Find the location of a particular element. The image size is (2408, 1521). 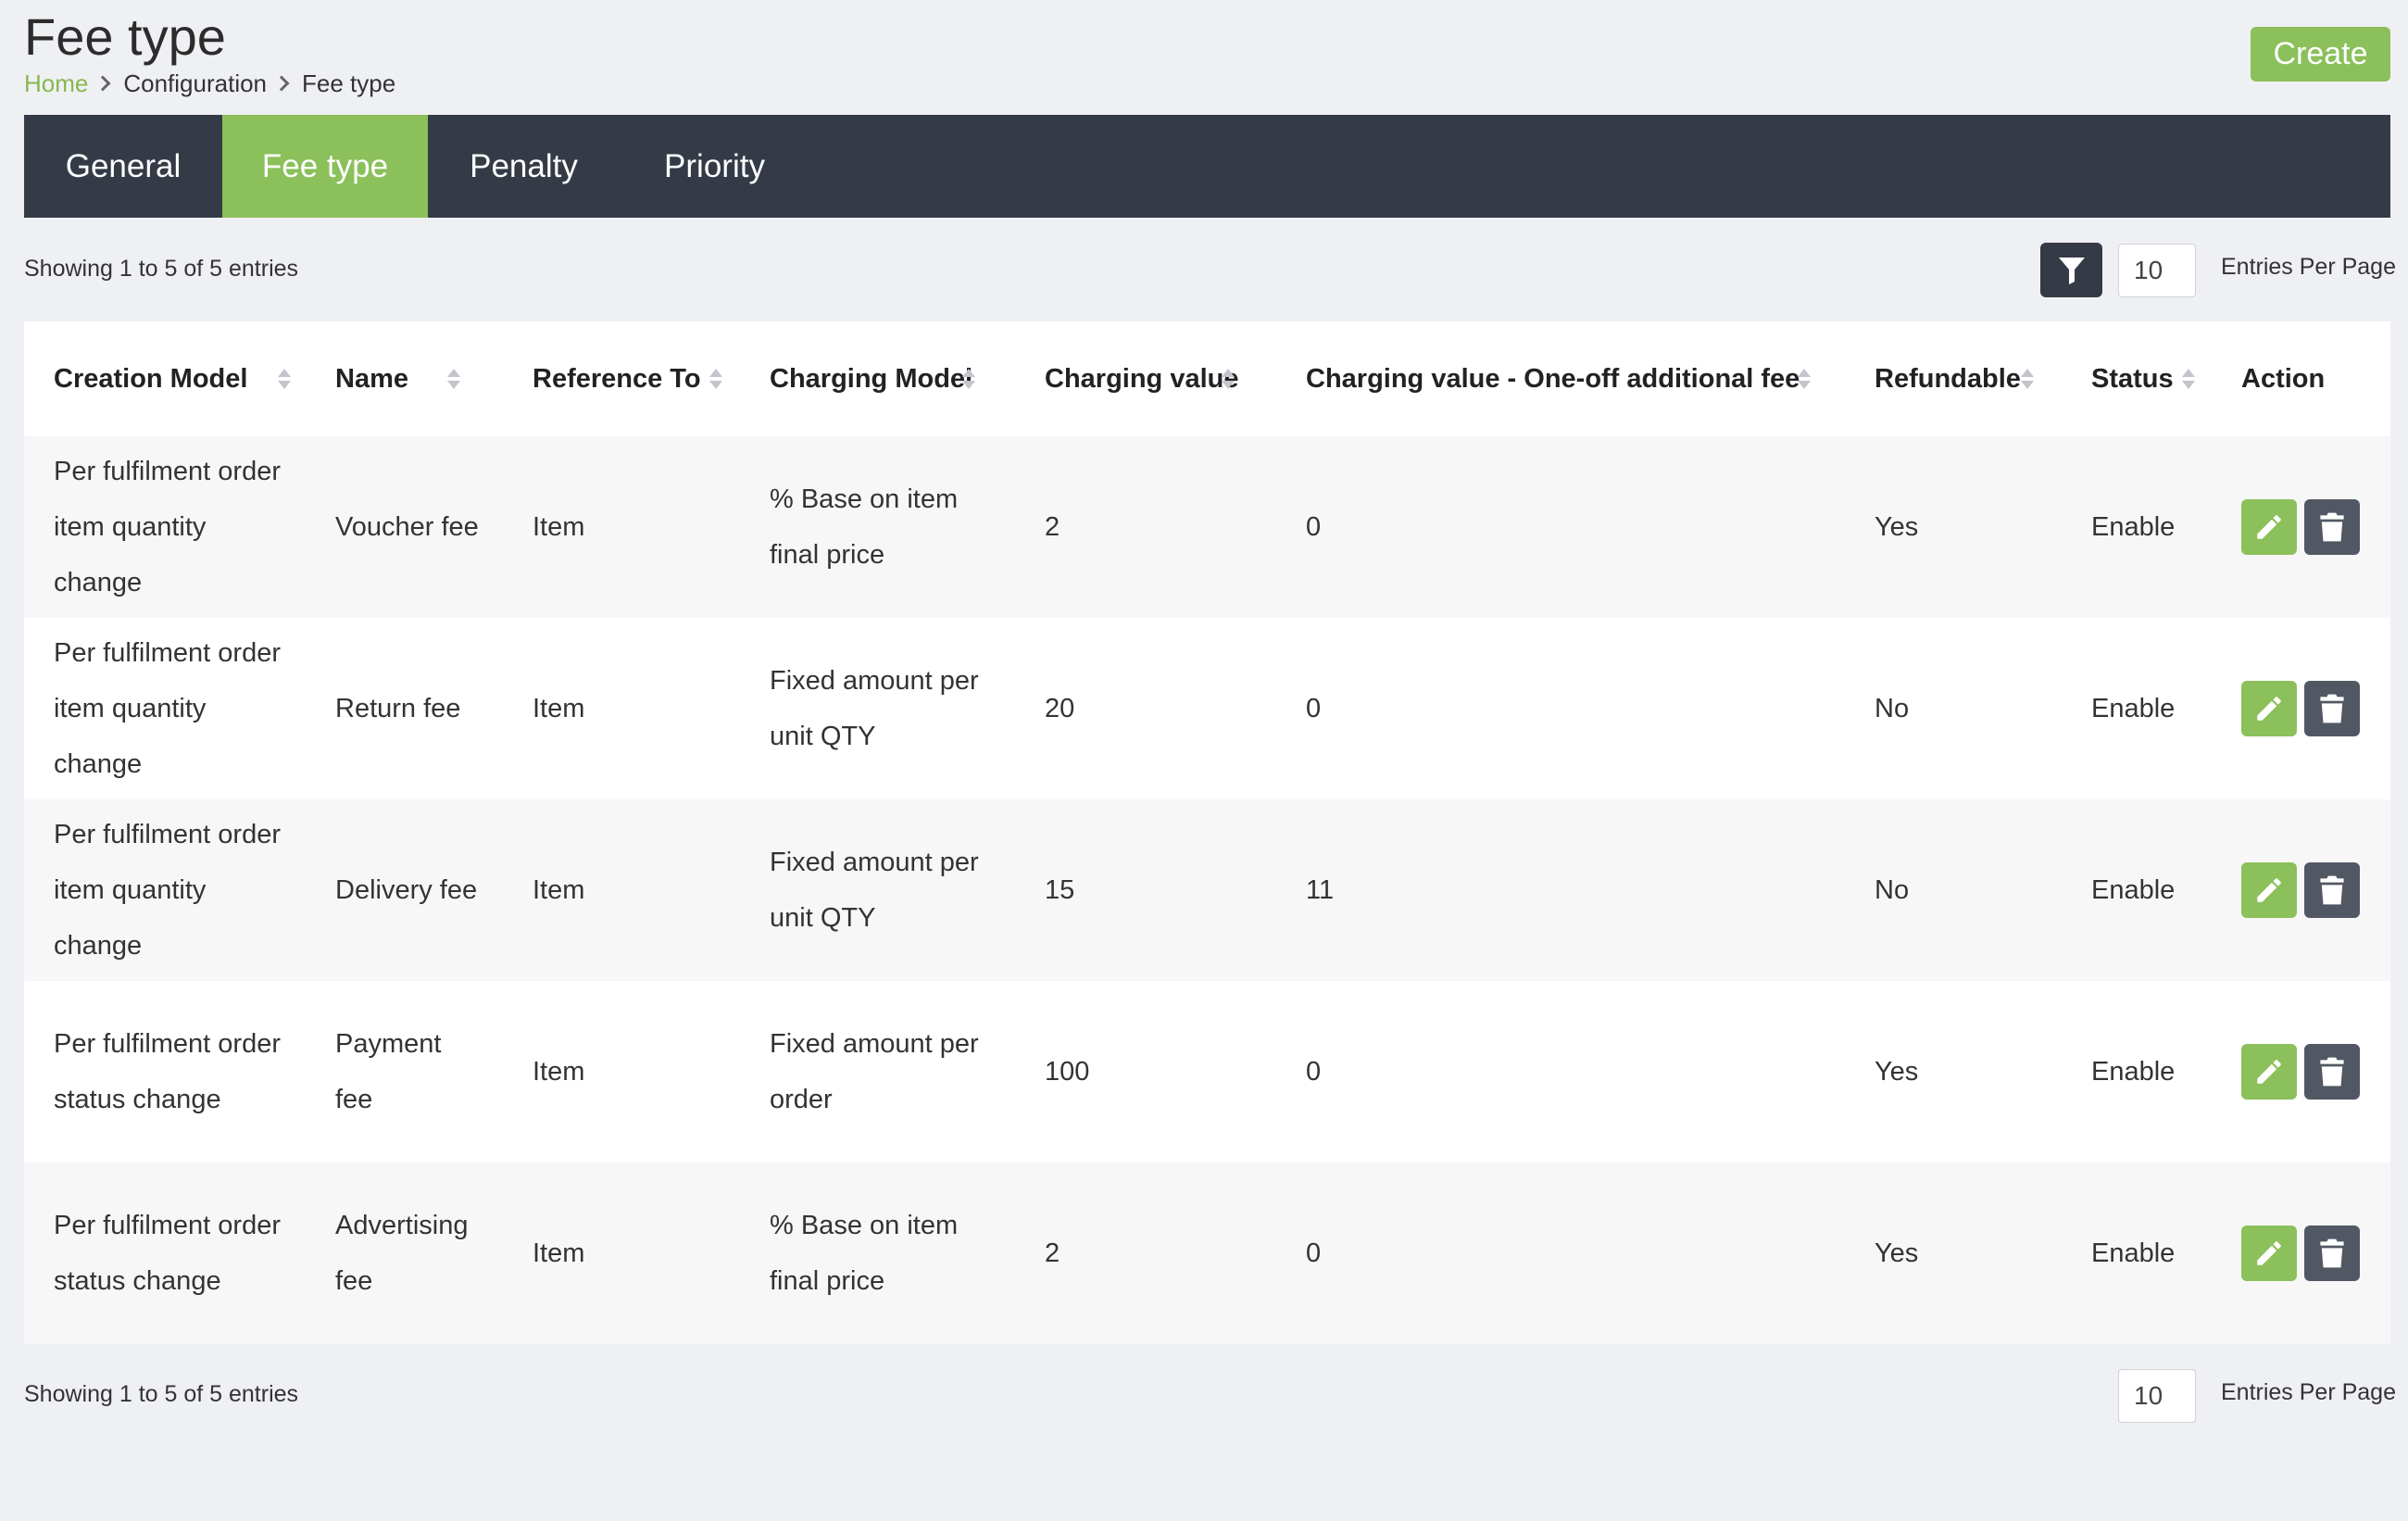

chevron-right-icon is located at coordinates (102, 84).